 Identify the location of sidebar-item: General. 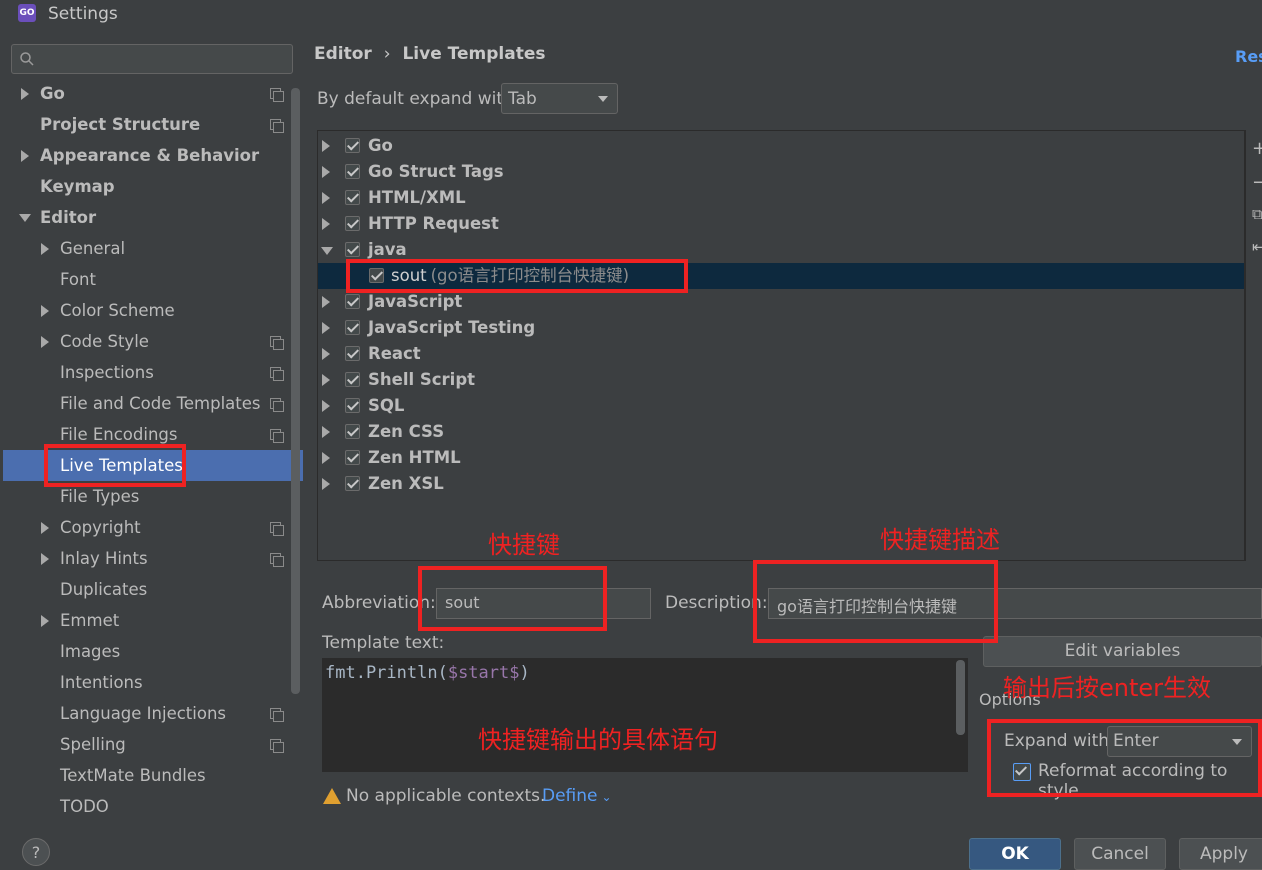
(92, 248).